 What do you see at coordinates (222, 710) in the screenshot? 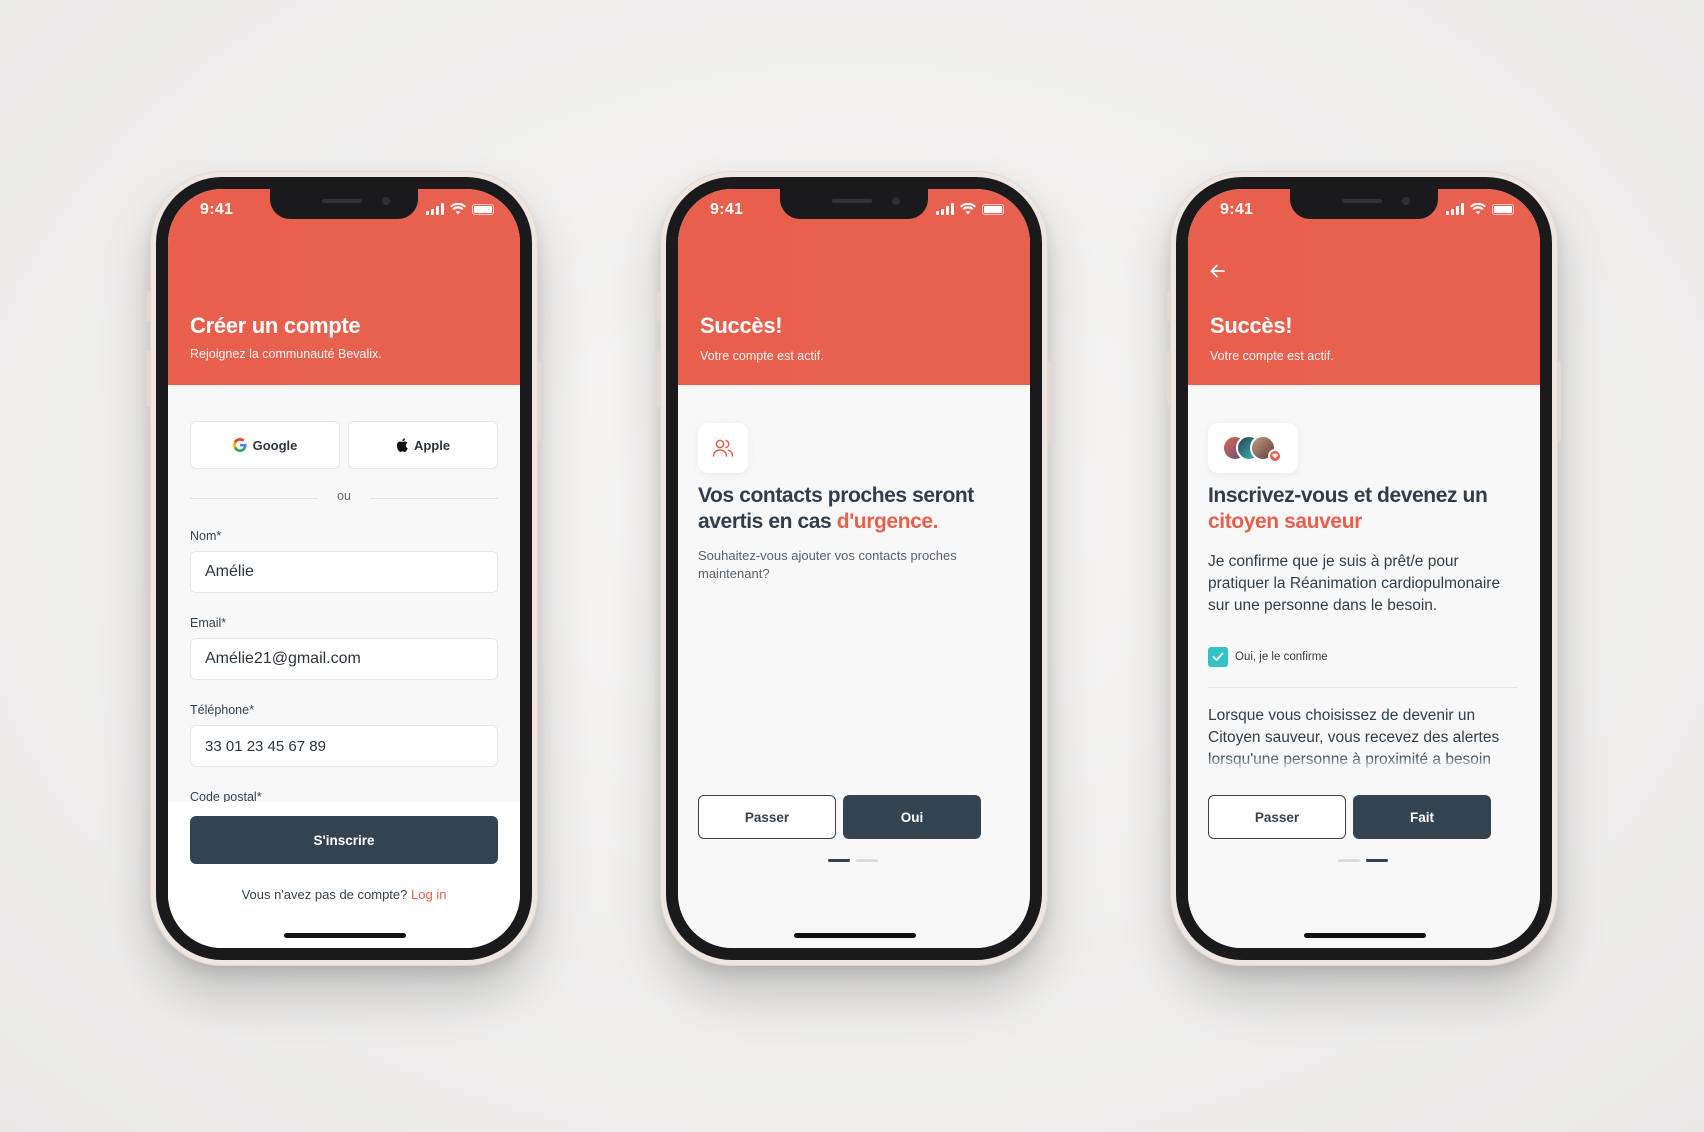
I see `phone-label: Téléphone*` at bounding box center [222, 710].